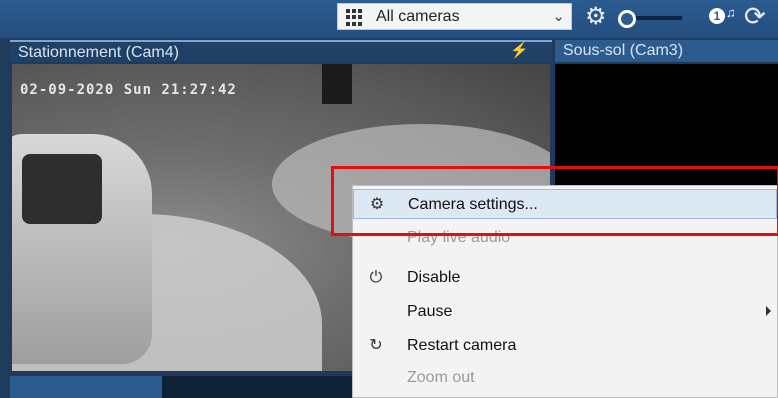  What do you see at coordinates (337, 84) in the screenshot?
I see `post` at bounding box center [337, 84].